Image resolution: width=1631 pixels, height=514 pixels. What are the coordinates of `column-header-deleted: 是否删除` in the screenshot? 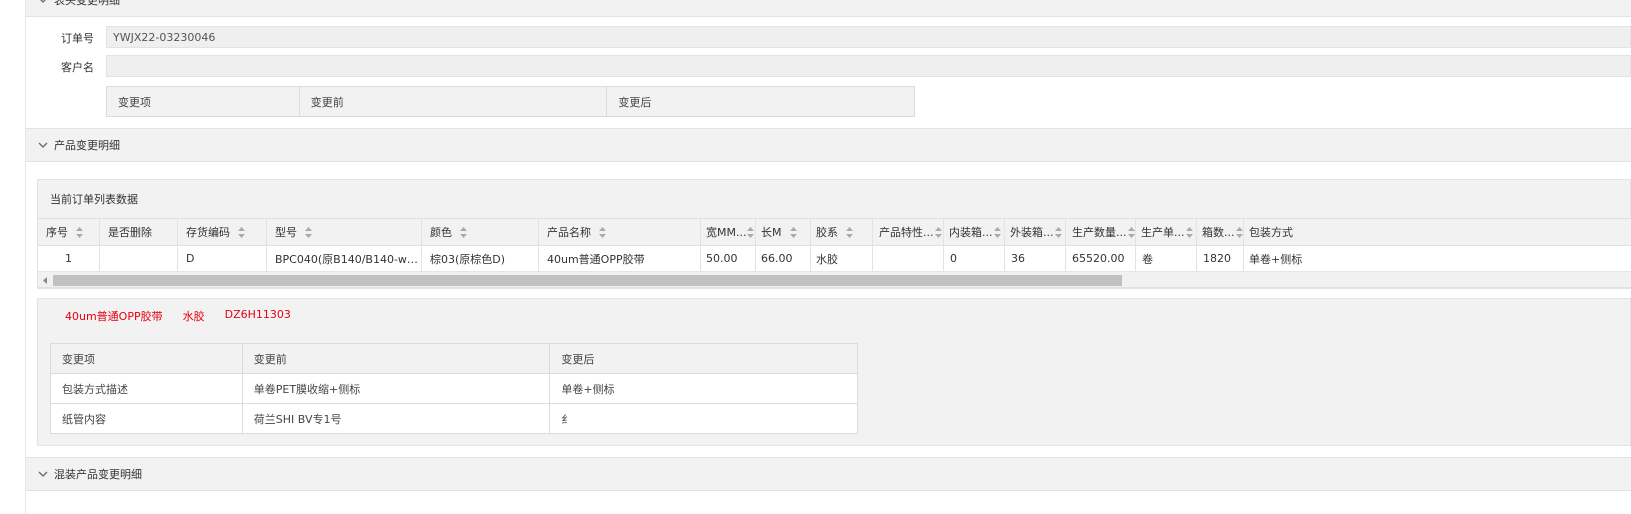 It's located at (139, 232).